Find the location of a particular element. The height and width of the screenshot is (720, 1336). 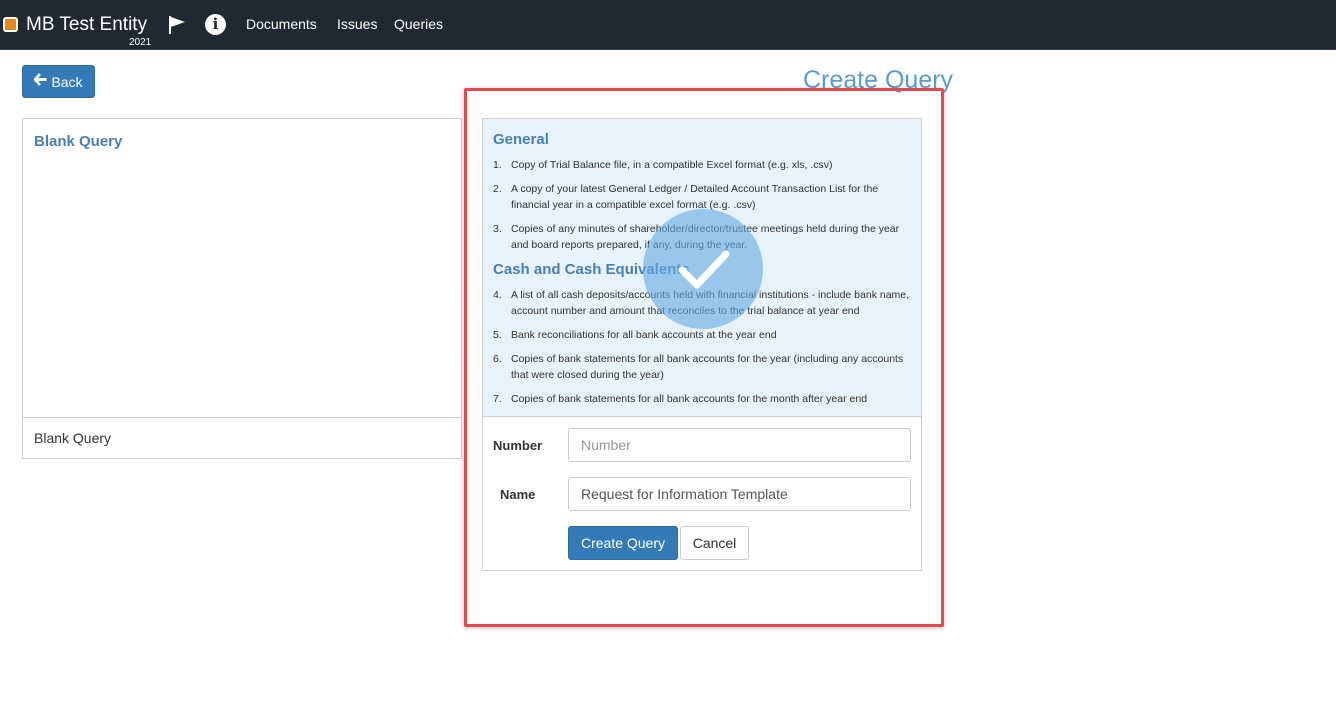

arrow-left-icon is located at coordinates (40, 81).